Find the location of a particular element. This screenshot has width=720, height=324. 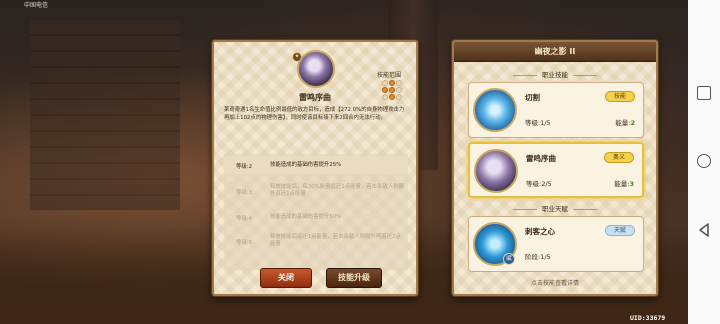

recent-apps-icon is located at coordinates (704, 93).